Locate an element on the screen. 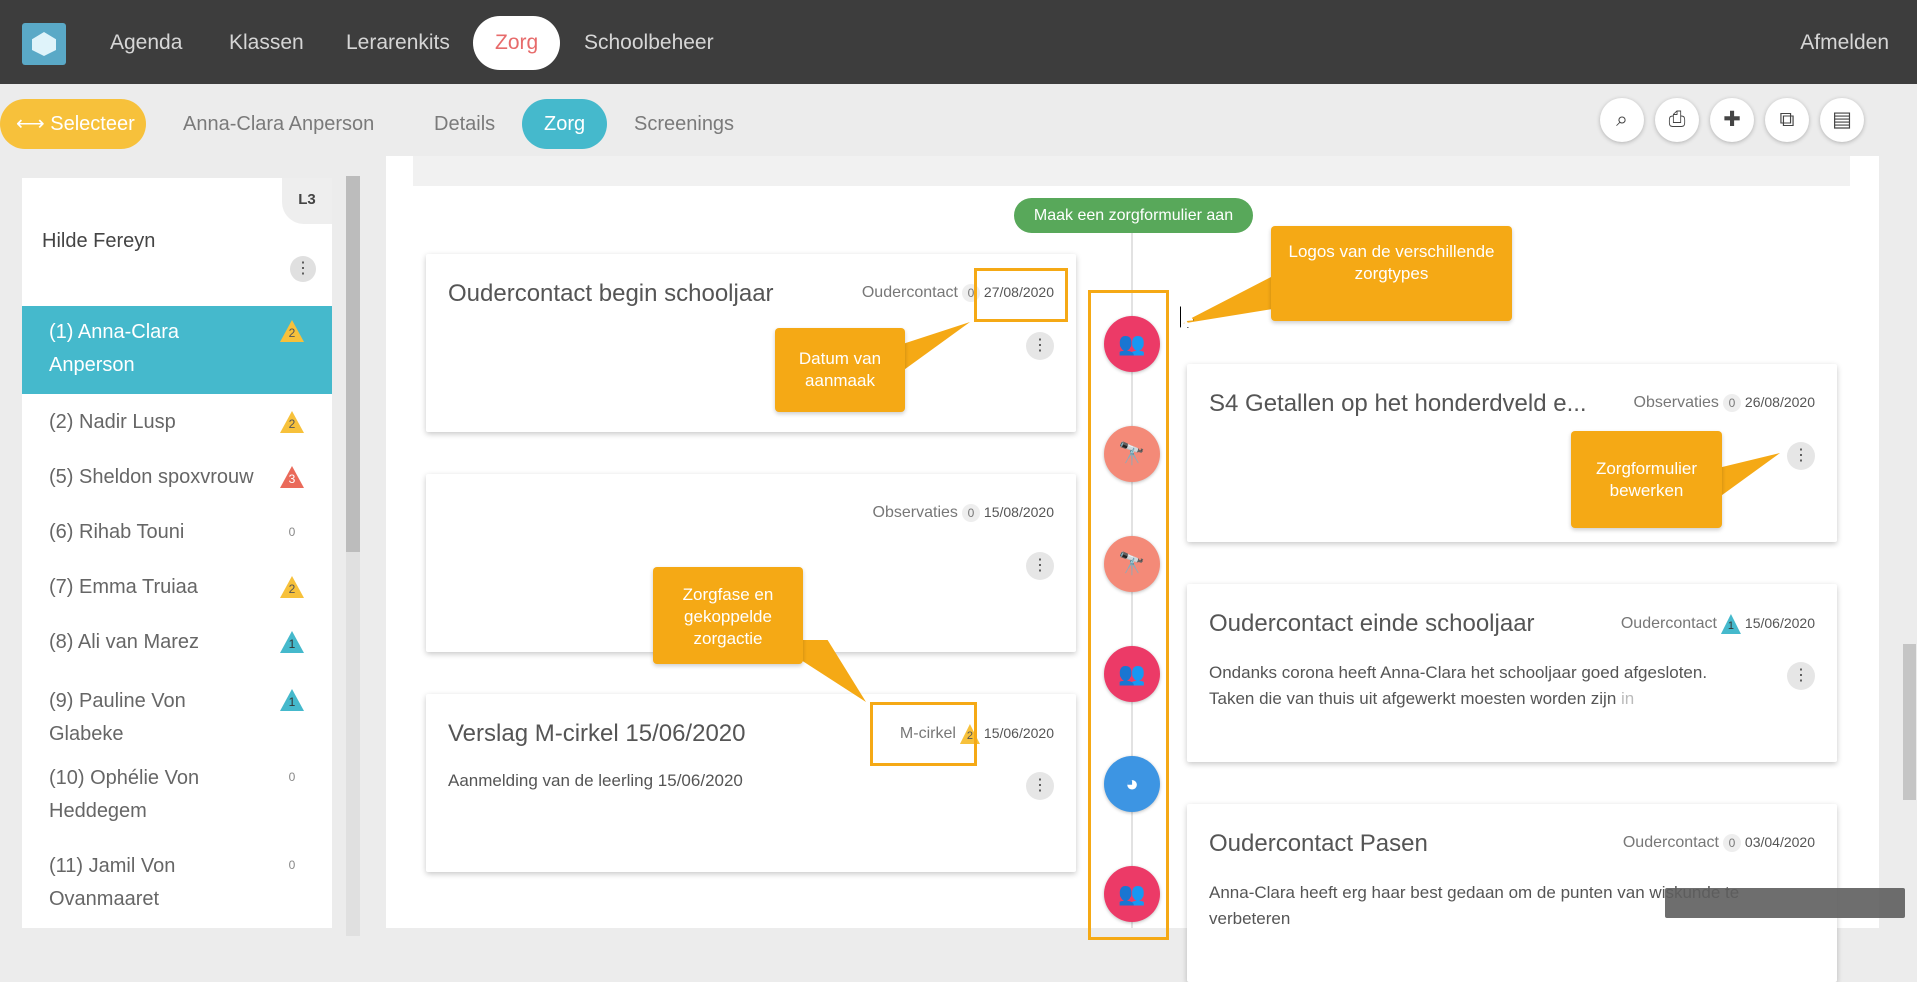 The height and width of the screenshot is (982, 1917). card-title: Oudercontact einde schooljaar is located at coordinates (1372, 623).